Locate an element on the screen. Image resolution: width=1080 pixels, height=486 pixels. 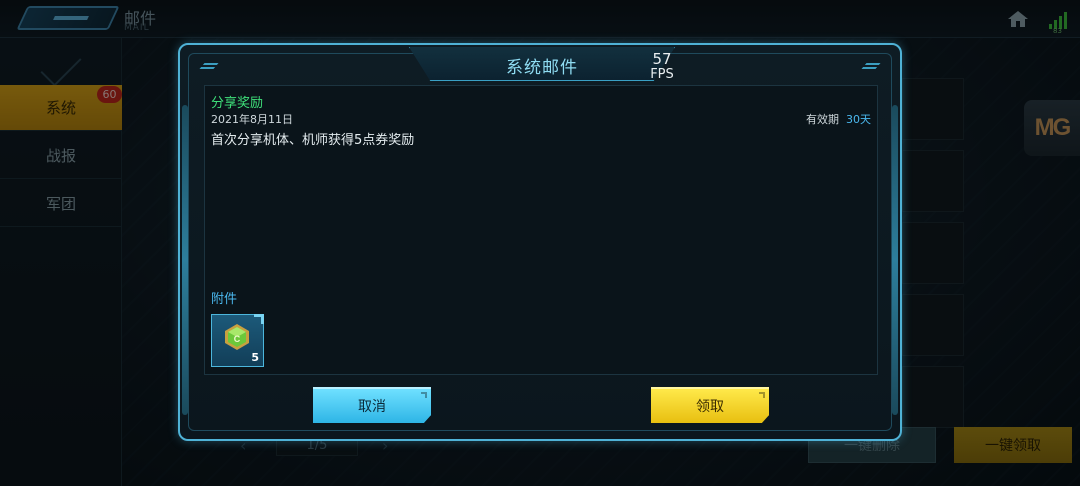
claim-button: 领取 is located at coordinates (710, 405).